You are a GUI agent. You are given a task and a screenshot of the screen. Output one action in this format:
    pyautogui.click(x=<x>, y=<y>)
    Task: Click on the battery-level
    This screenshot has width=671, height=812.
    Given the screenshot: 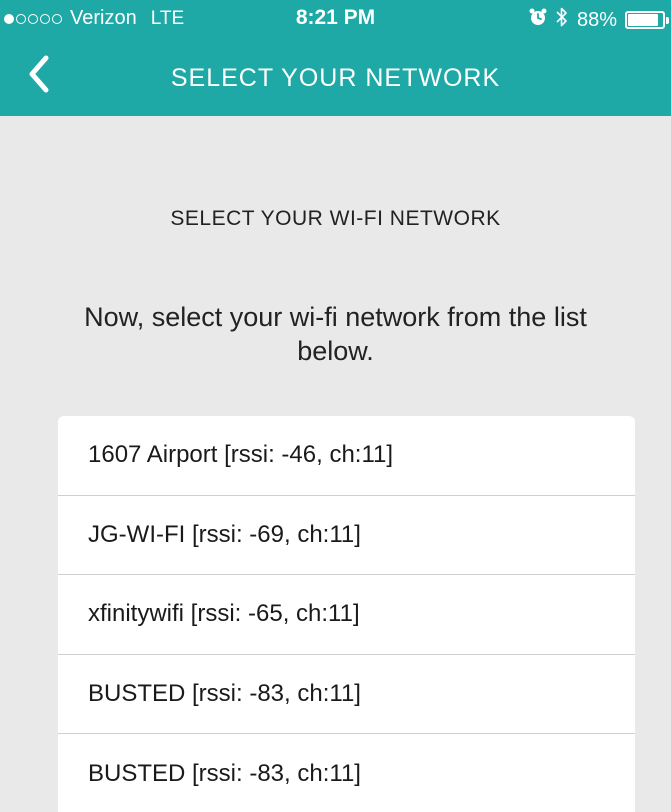 What is the action you would take?
    pyautogui.click(x=643, y=20)
    